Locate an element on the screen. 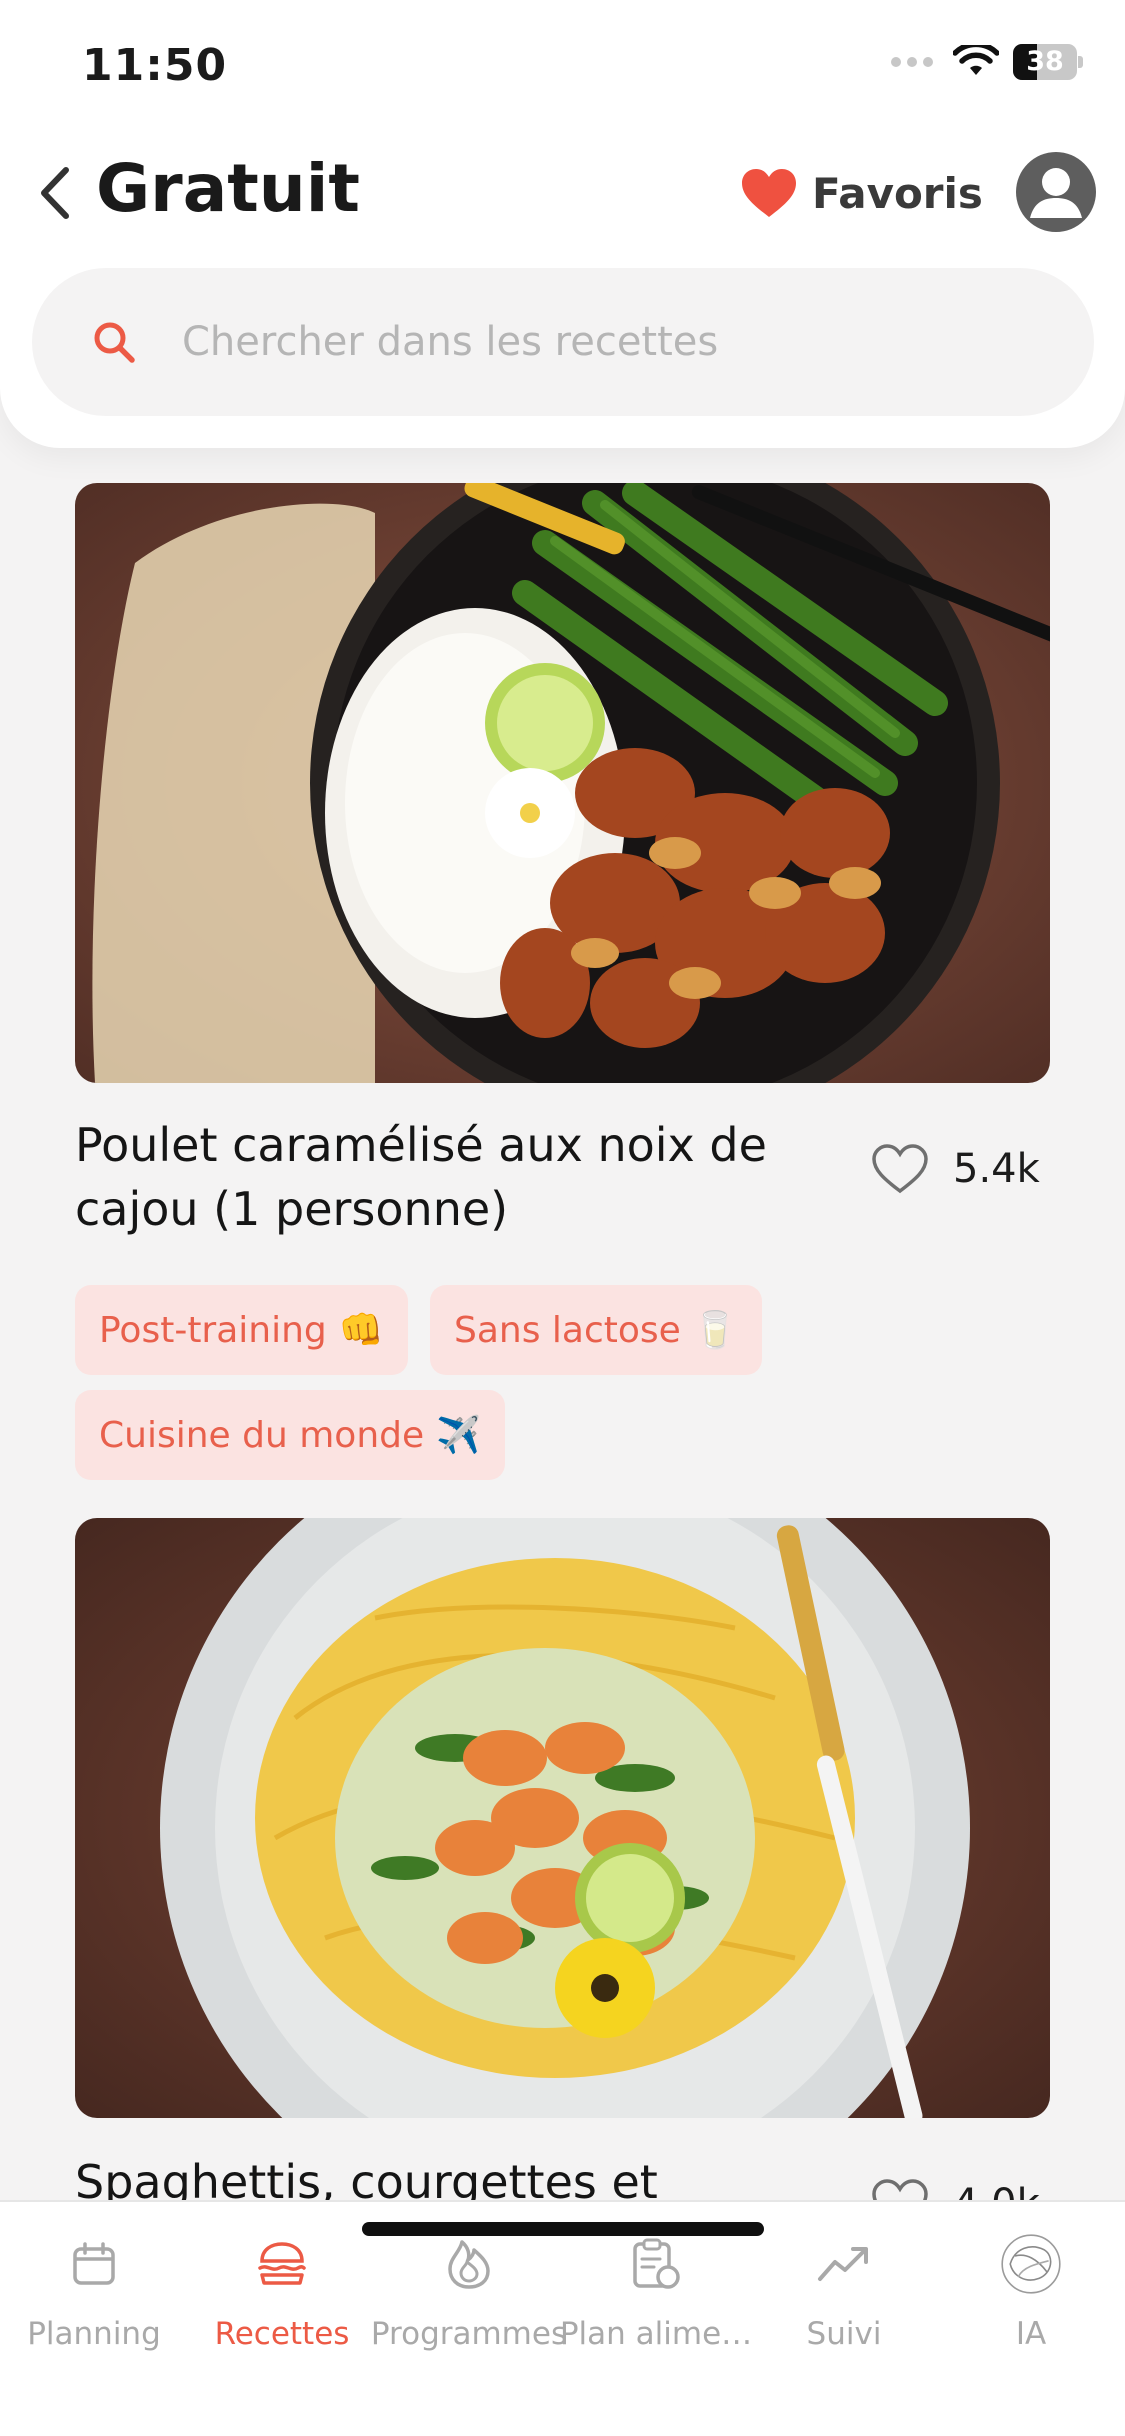 The image size is (1125, 2436). tab-recettes: Recettes is located at coordinates (282, 2297).